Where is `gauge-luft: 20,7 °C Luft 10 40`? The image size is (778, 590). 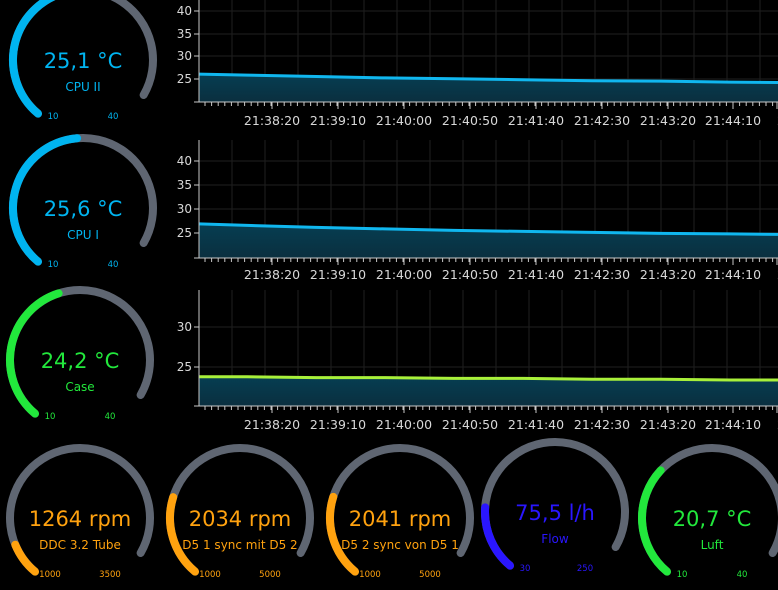 gauge-luft: 20,7 °C Luft 10 40 is located at coordinates (708, 512).